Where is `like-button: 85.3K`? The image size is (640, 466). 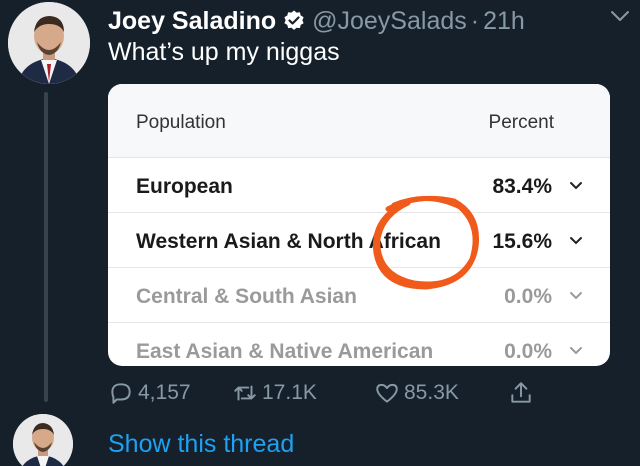
like-button: 85.3K is located at coordinates (416, 393).